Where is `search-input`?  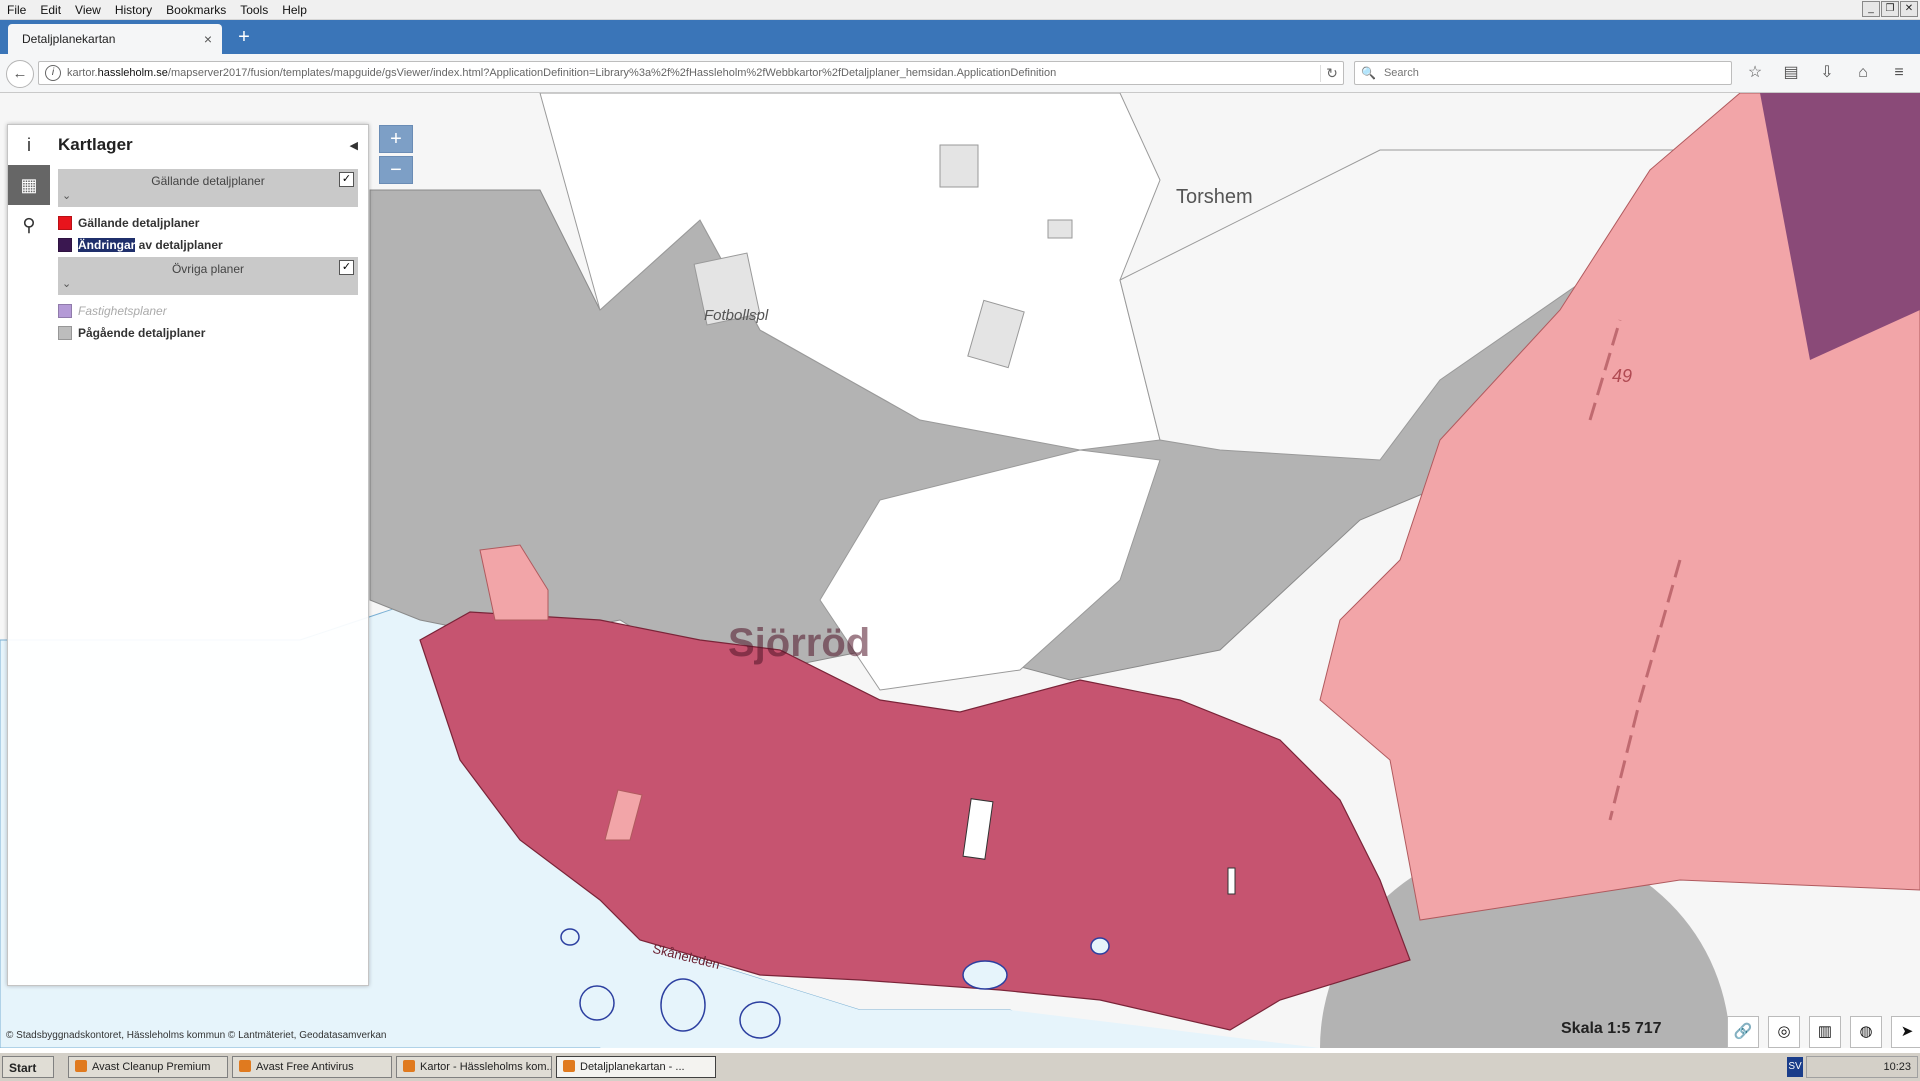 search-input is located at coordinates (1543, 73).